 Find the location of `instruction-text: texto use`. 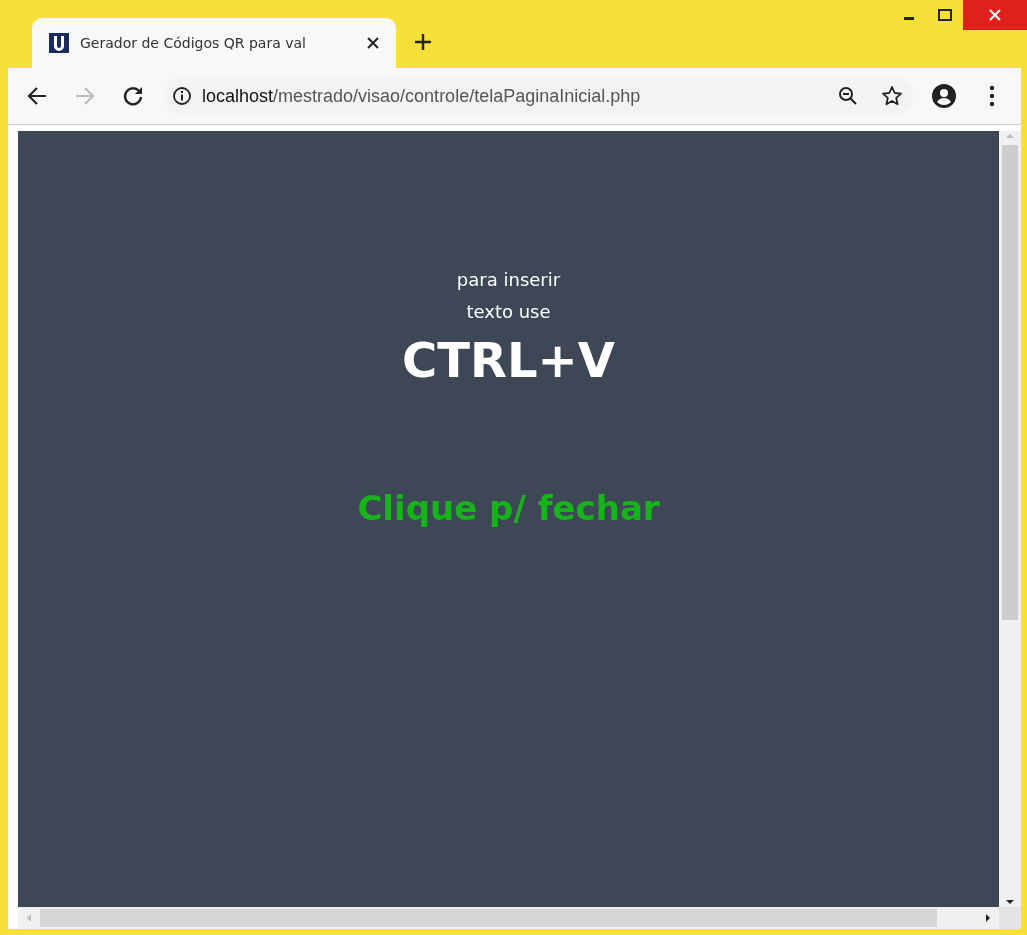

instruction-text: texto use is located at coordinates (508, 312).